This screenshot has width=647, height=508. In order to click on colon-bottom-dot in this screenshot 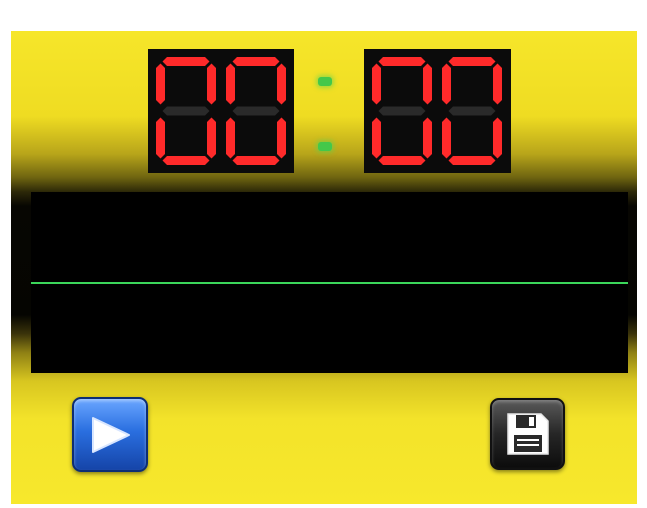, I will do `click(325, 146)`.